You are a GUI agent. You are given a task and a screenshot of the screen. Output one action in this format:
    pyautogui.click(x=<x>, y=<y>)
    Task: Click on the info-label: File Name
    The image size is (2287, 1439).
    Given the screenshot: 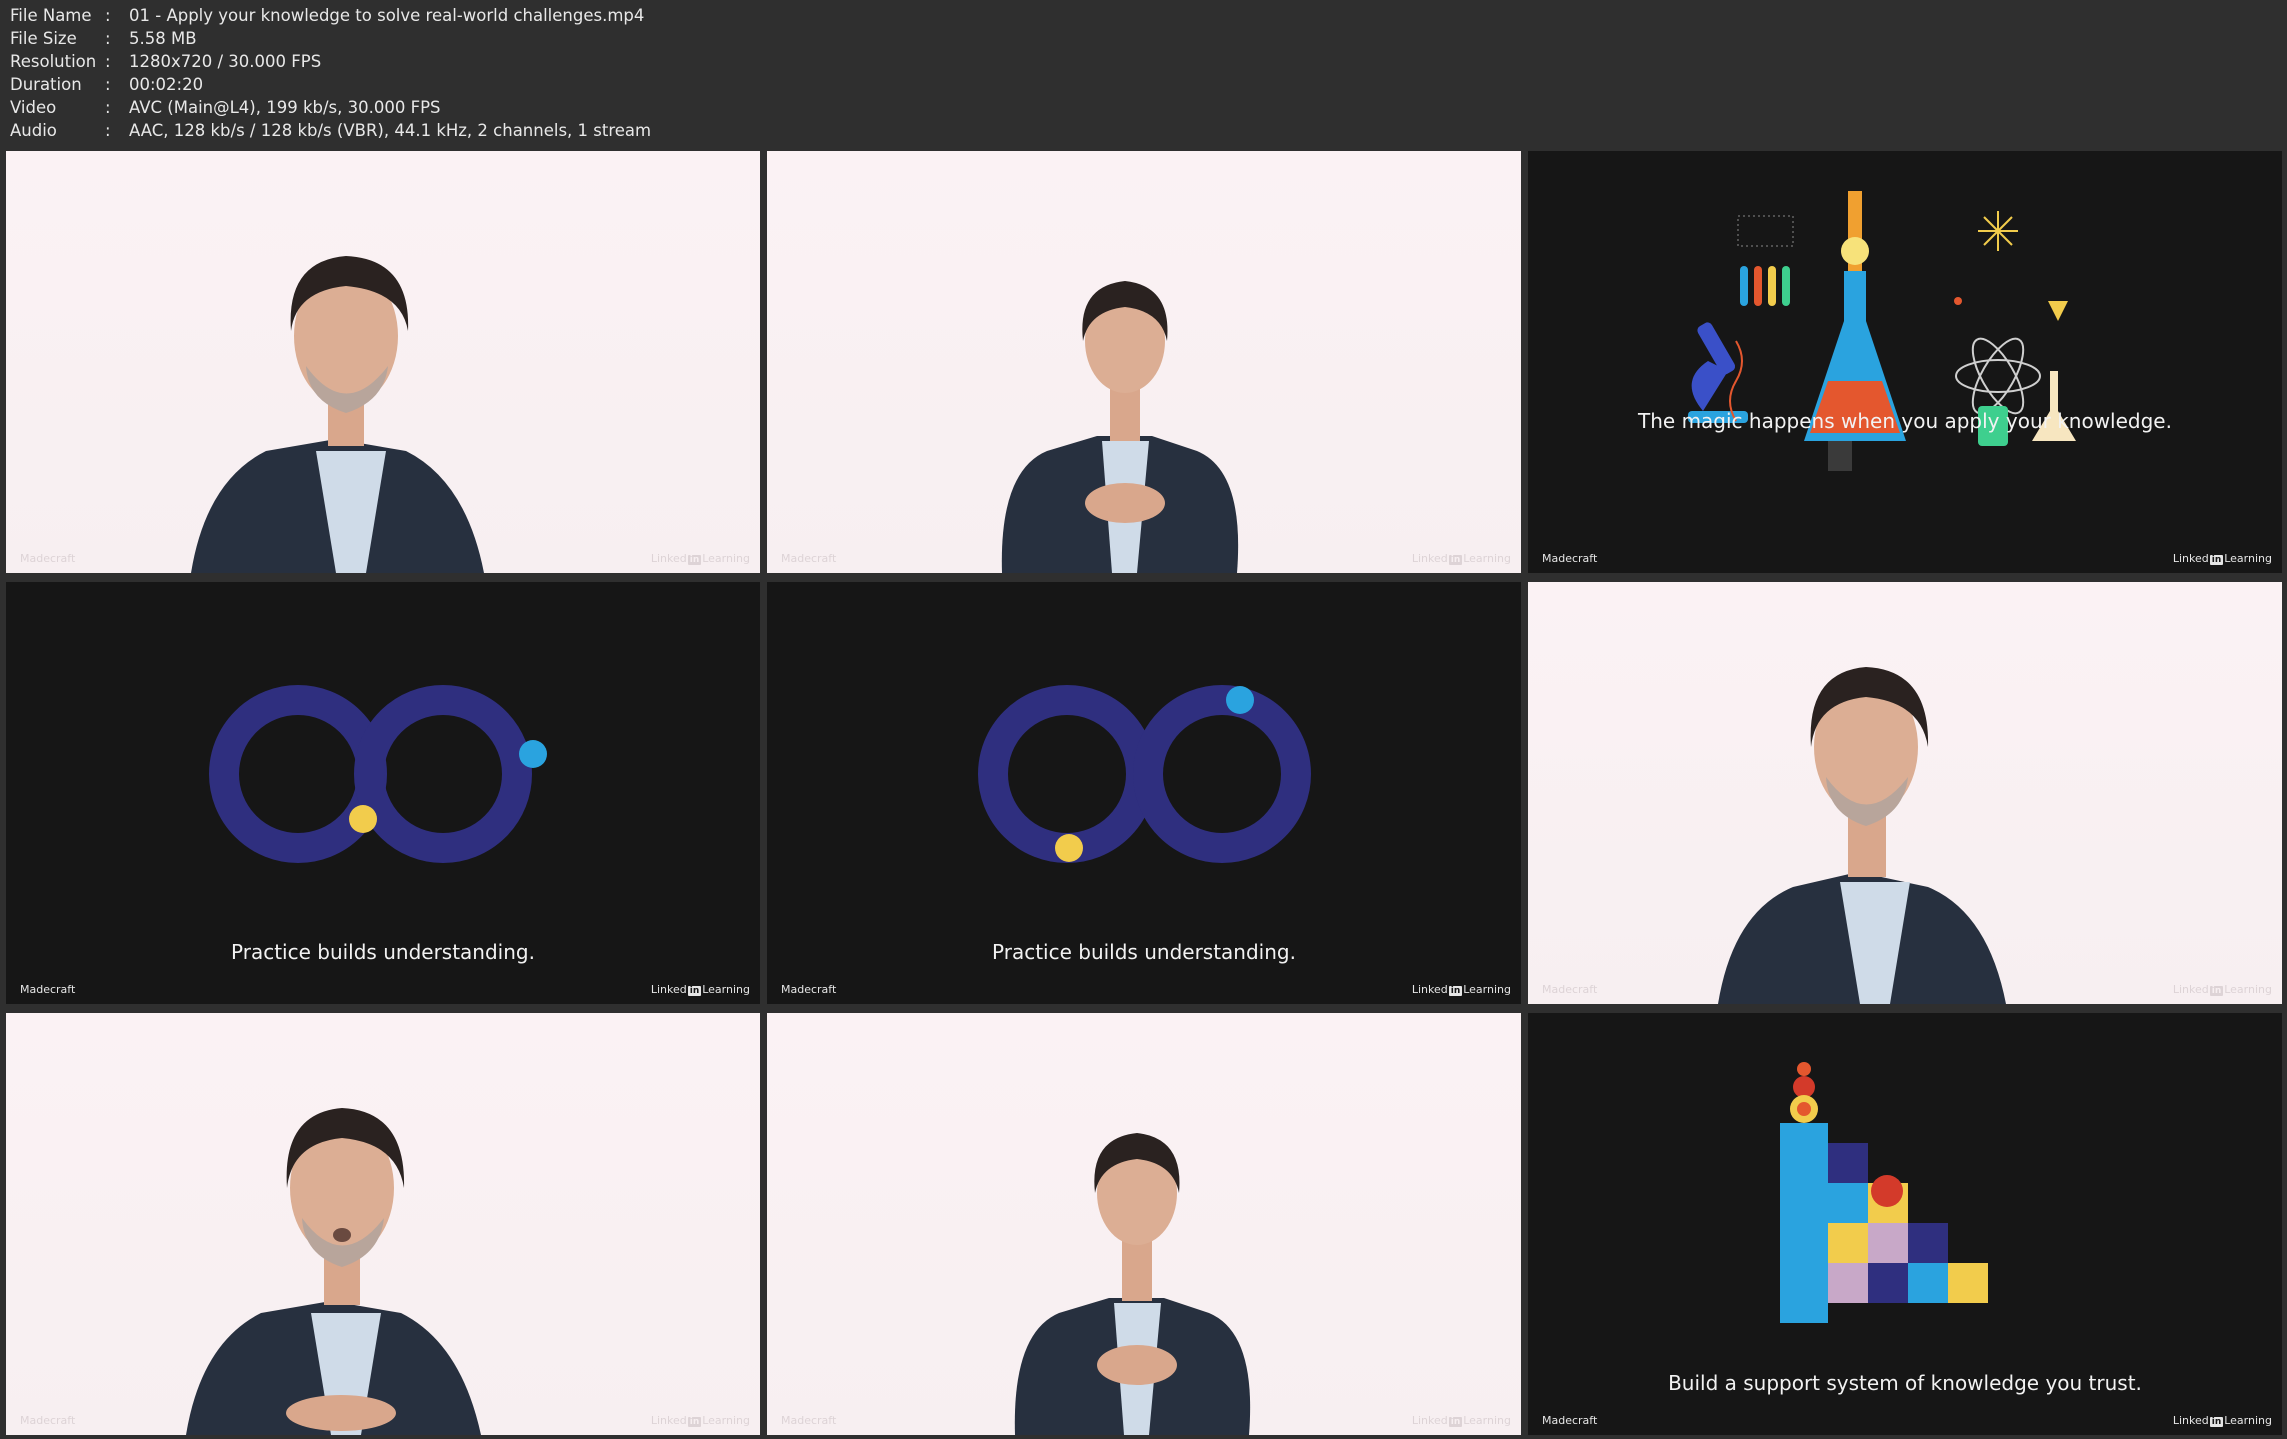 What is the action you would take?
    pyautogui.click(x=51, y=15)
    